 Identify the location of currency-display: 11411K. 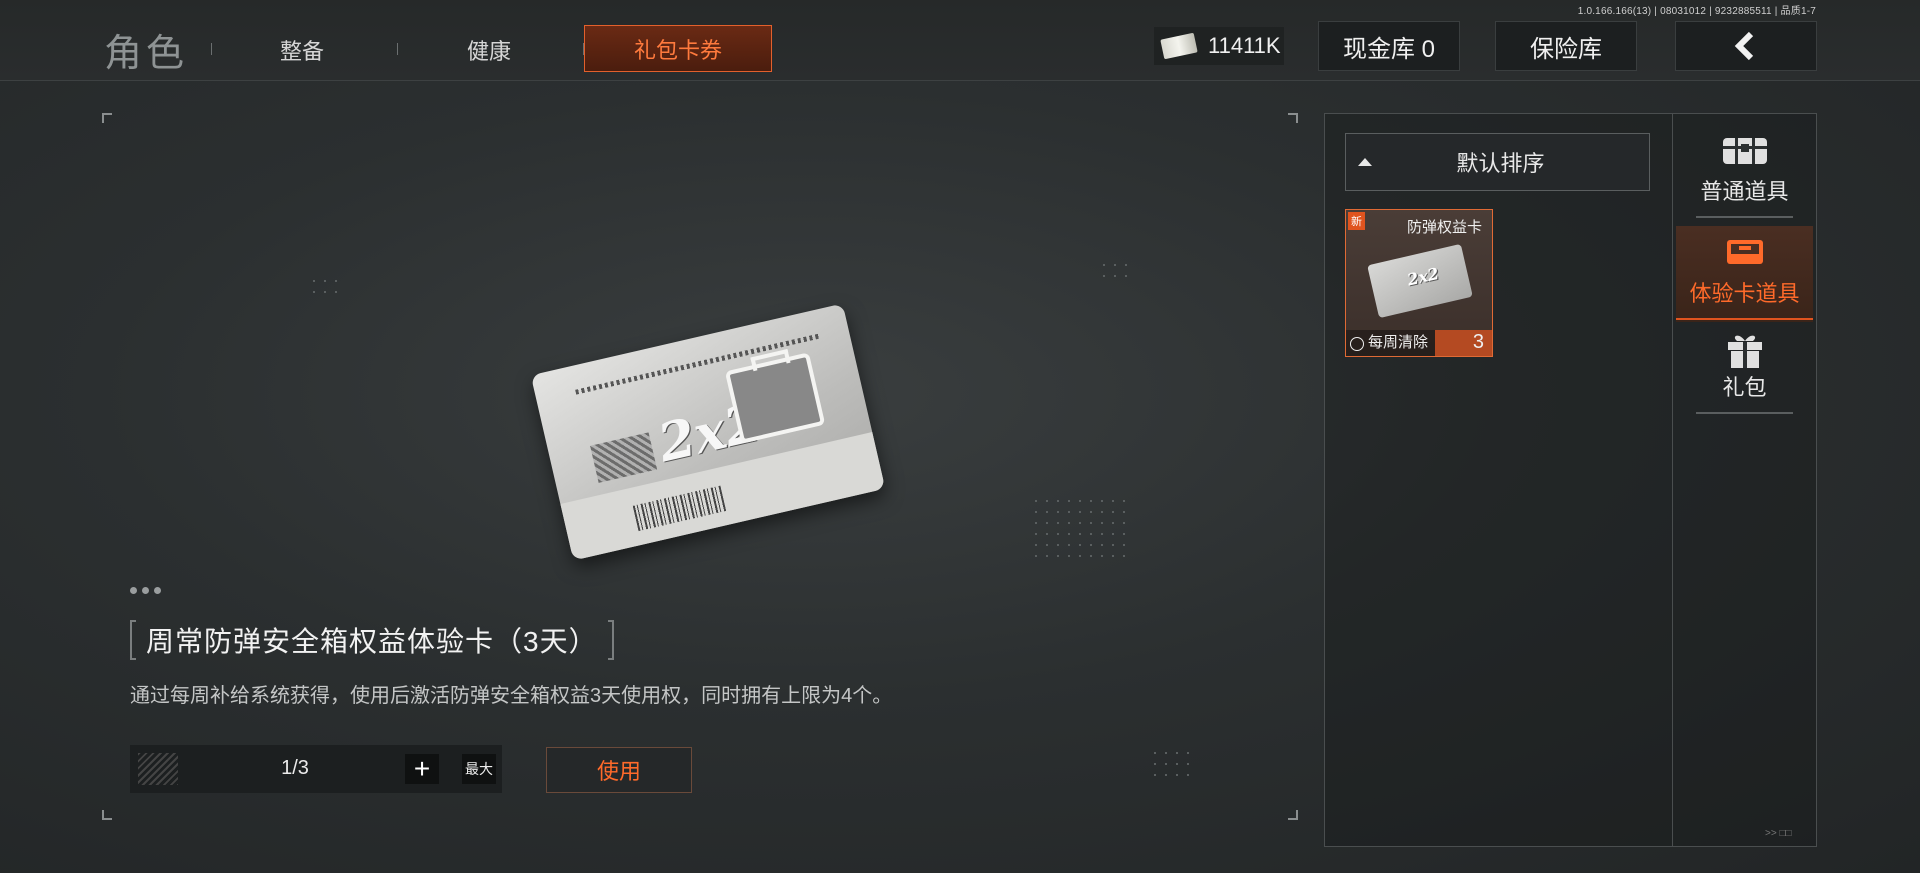
(1219, 46).